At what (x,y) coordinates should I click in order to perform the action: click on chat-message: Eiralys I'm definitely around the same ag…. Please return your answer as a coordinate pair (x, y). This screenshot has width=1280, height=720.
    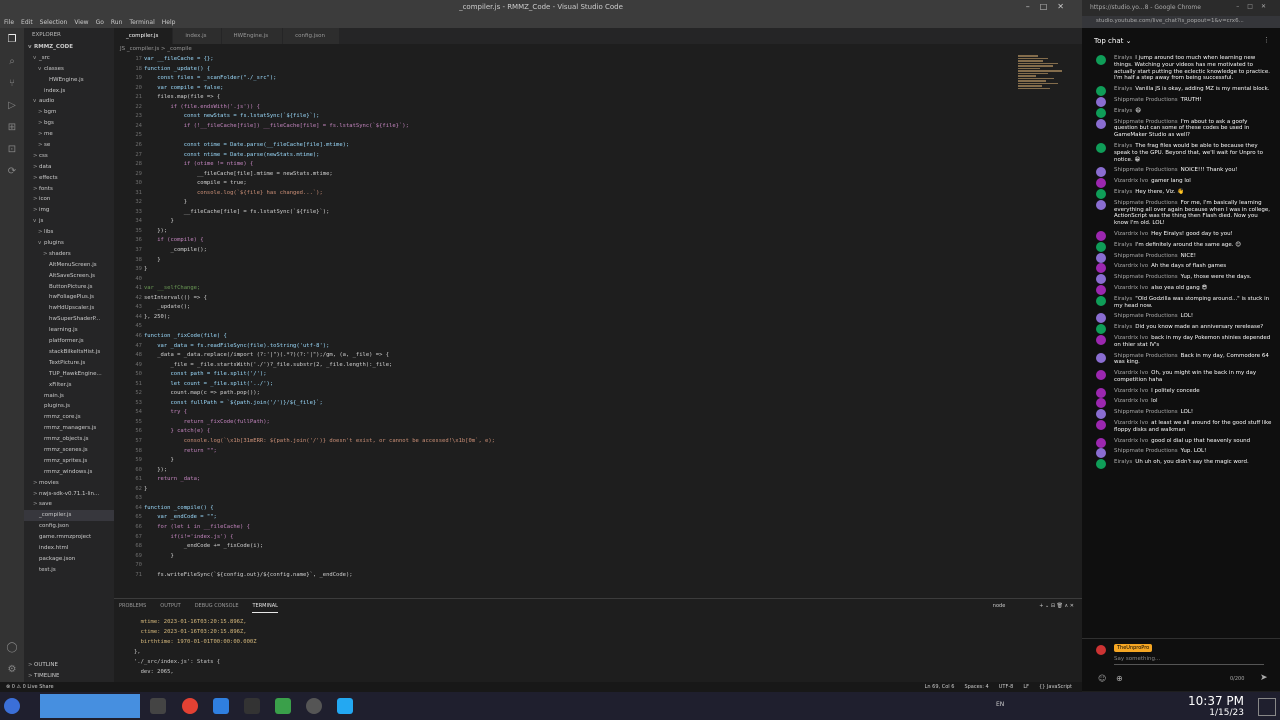
    Looking at the image, I should click on (1181, 246).